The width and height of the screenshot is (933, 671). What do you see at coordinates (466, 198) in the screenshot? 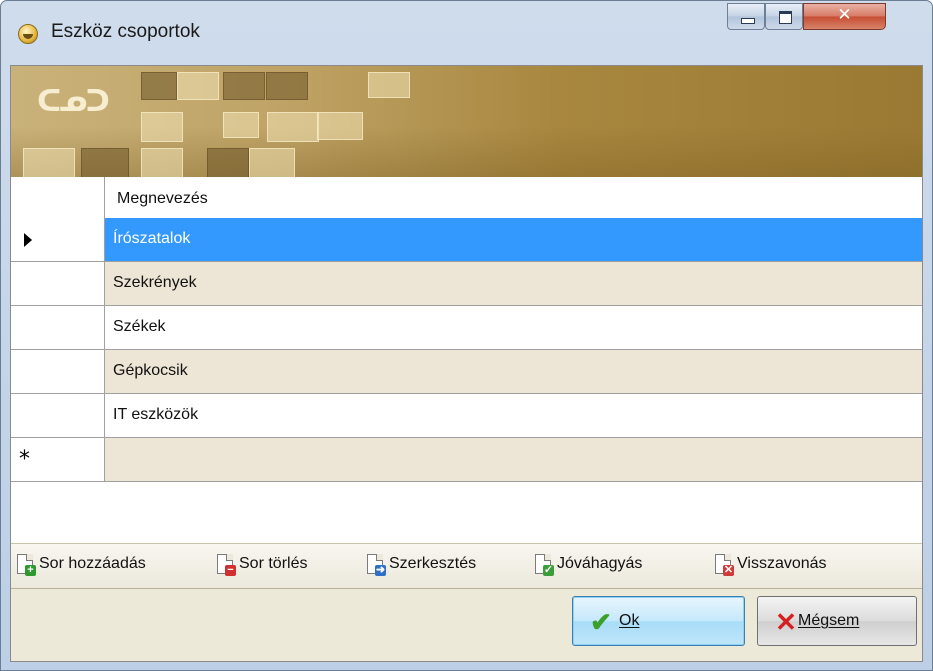
I see `grid-header-row: Megnevezés` at bounding box center [466, 198].